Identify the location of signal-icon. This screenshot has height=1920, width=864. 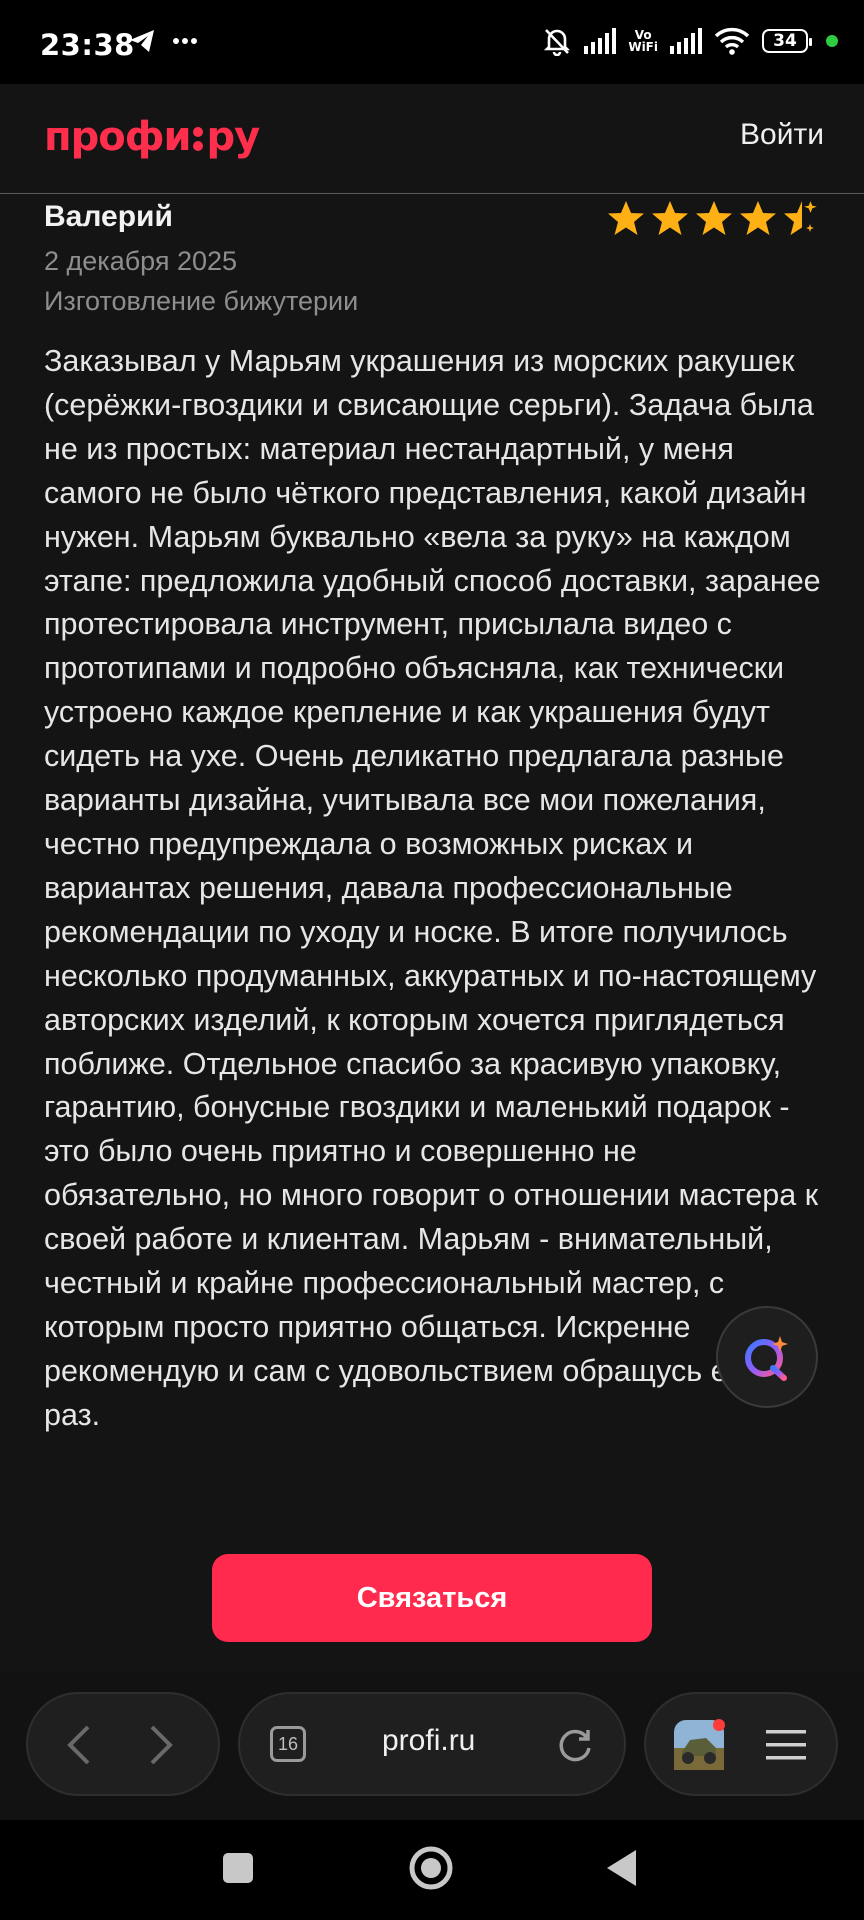
(600, 41).